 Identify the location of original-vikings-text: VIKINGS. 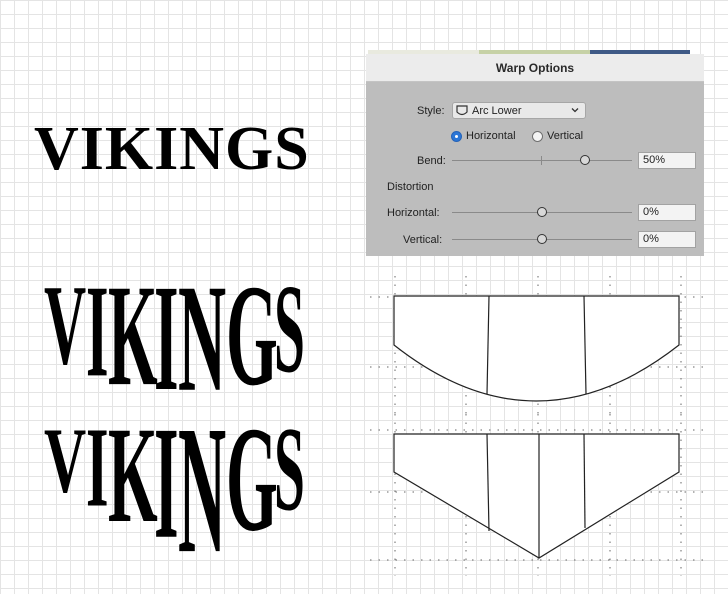
(172, 149).